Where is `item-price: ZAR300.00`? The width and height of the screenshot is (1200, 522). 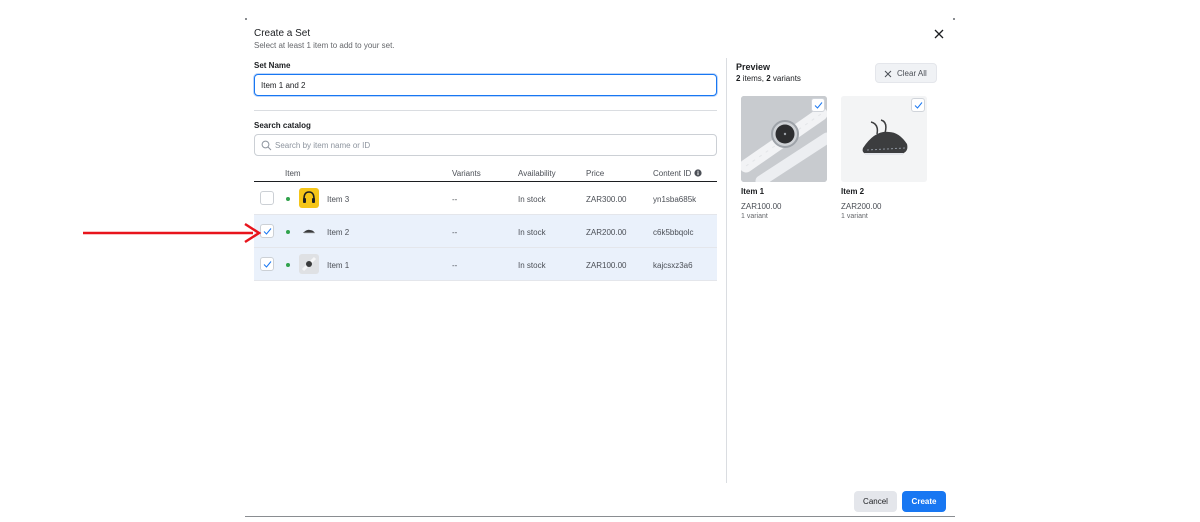 item-price: ZAR300.00 is located at coordinates (606, 199).